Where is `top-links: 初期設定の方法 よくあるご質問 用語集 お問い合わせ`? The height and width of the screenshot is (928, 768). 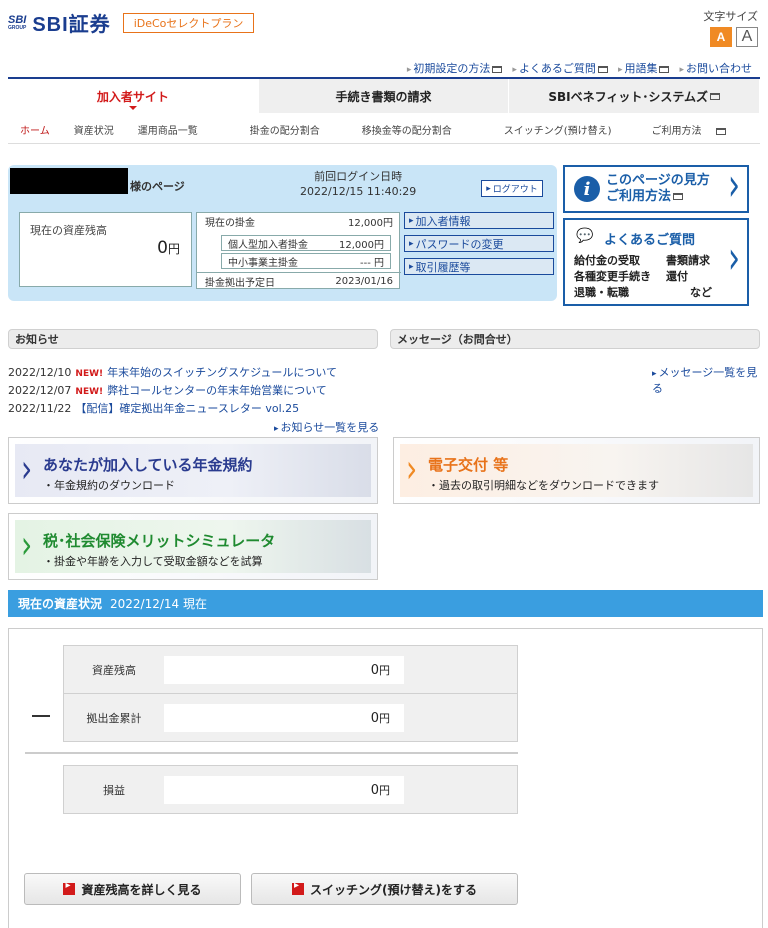
top-links: 初期設定の方法 よくあるご質問 用語集 お問い合わせ is located at coordinates (579, 68).